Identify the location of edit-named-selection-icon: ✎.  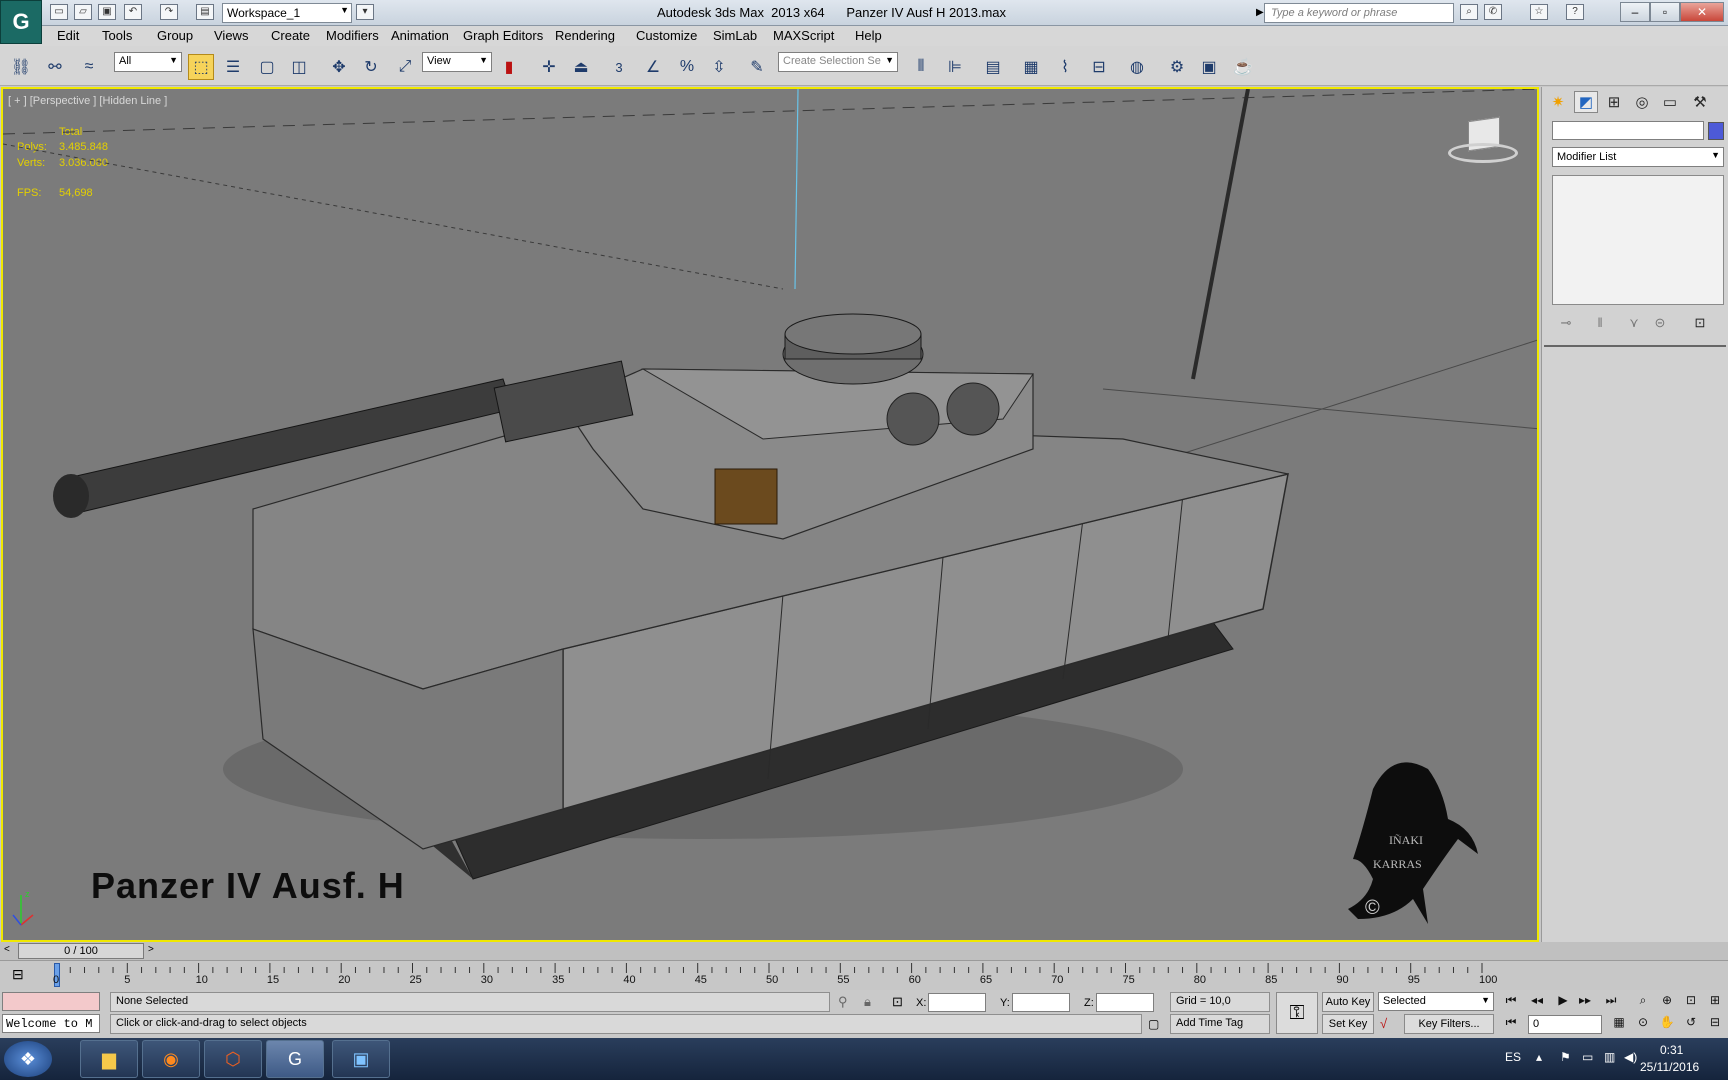
(757, 67).